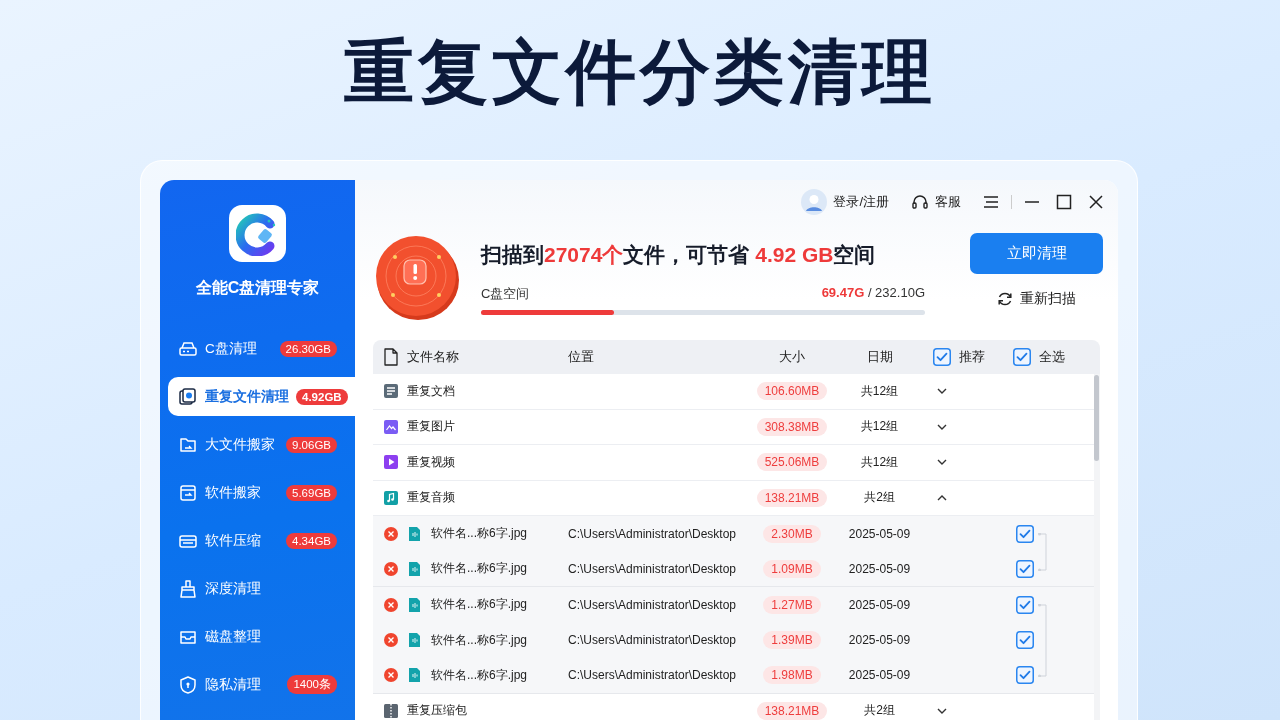  What do you see at coordinates (792, 357) in the screenshot?
I see `column-header: 大小` at bounding box center [792, 357].